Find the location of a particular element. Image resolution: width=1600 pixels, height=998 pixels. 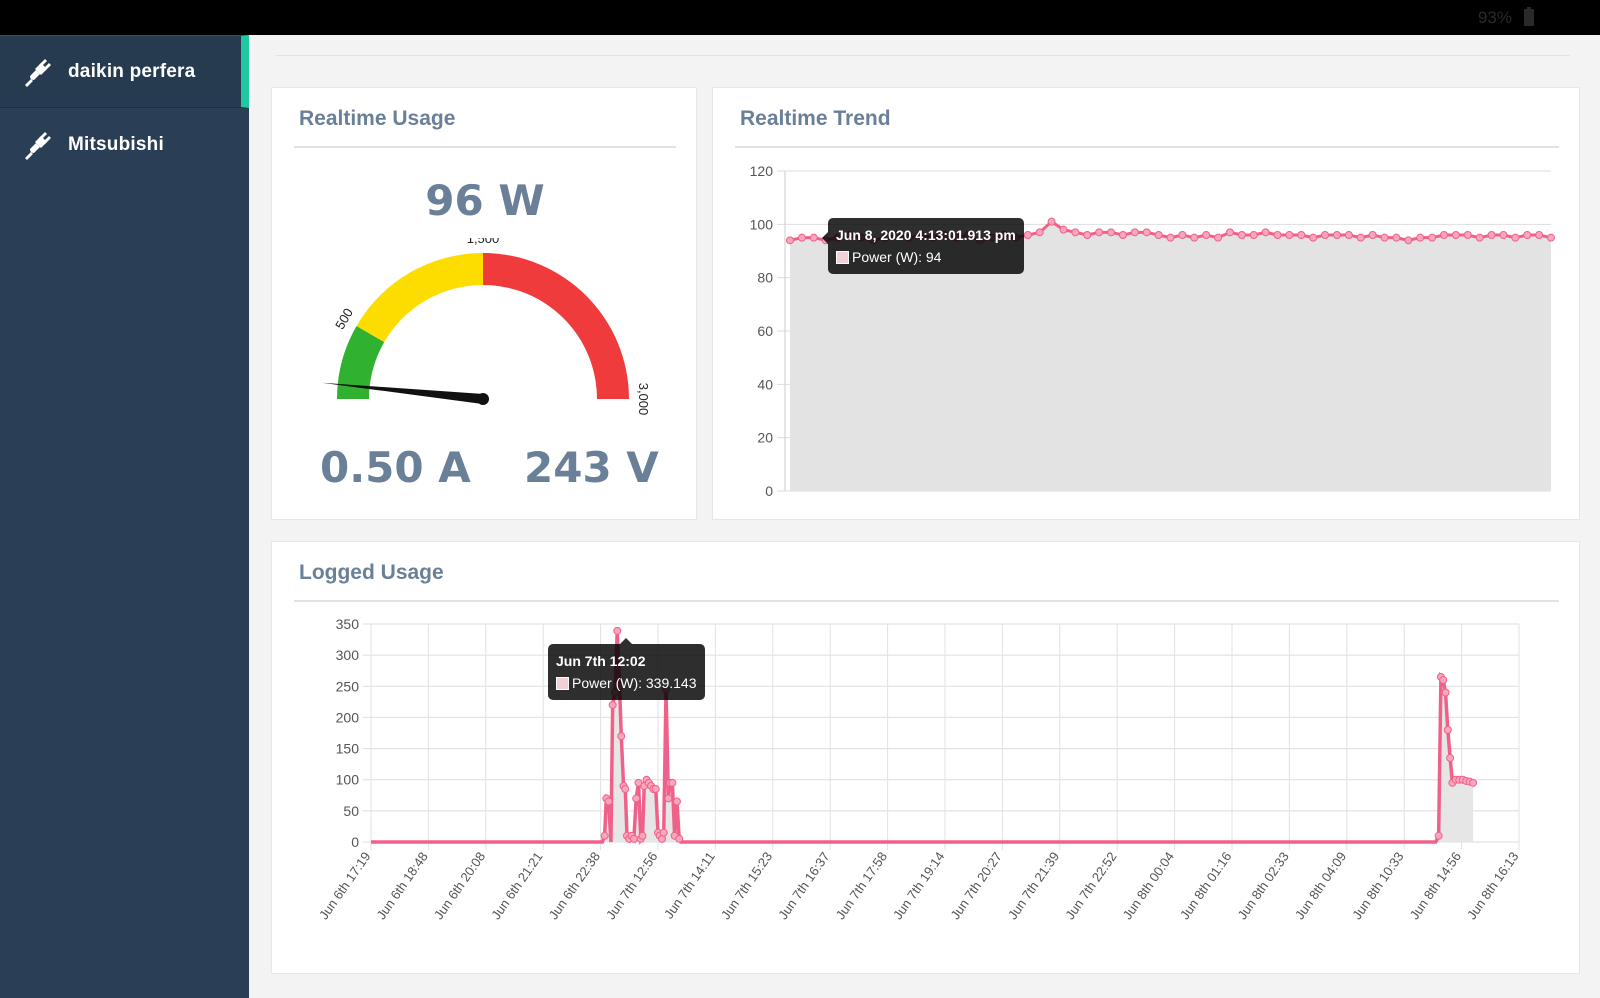

sidebar-item-label: Mitsubishi is located at coordinates (116, 144).